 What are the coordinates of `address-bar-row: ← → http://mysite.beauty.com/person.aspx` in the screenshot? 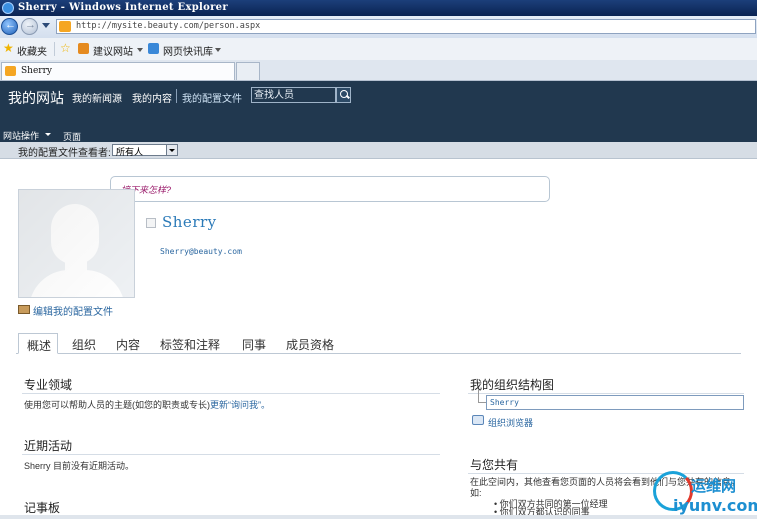 It's located at (378, 27).